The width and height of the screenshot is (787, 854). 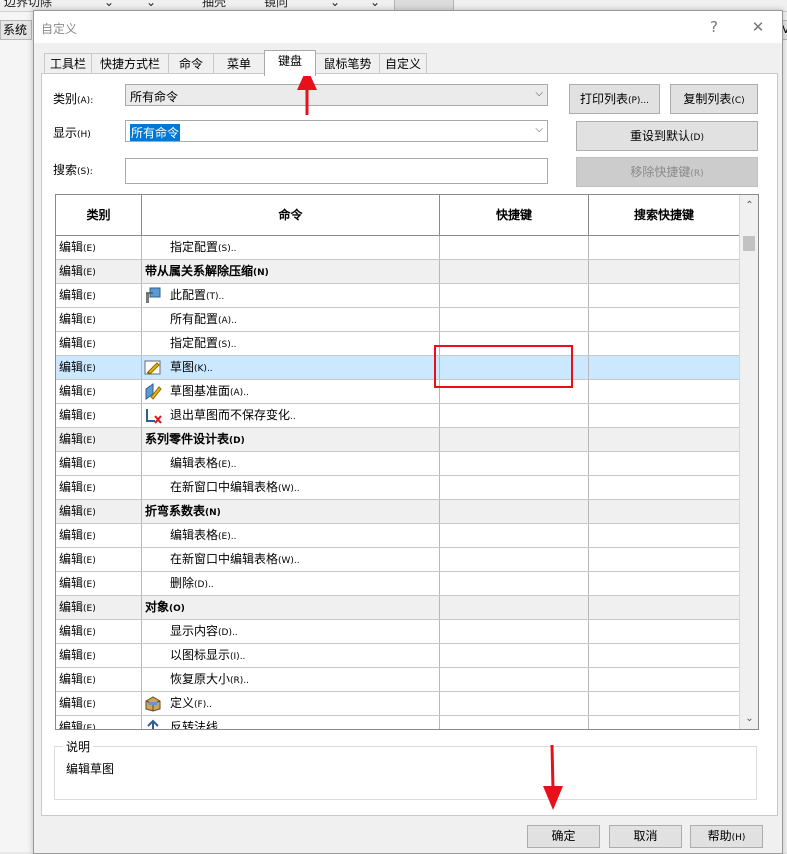 I want to click on cell-command: 恢复原大小(R).., so click(x=291, y=679).